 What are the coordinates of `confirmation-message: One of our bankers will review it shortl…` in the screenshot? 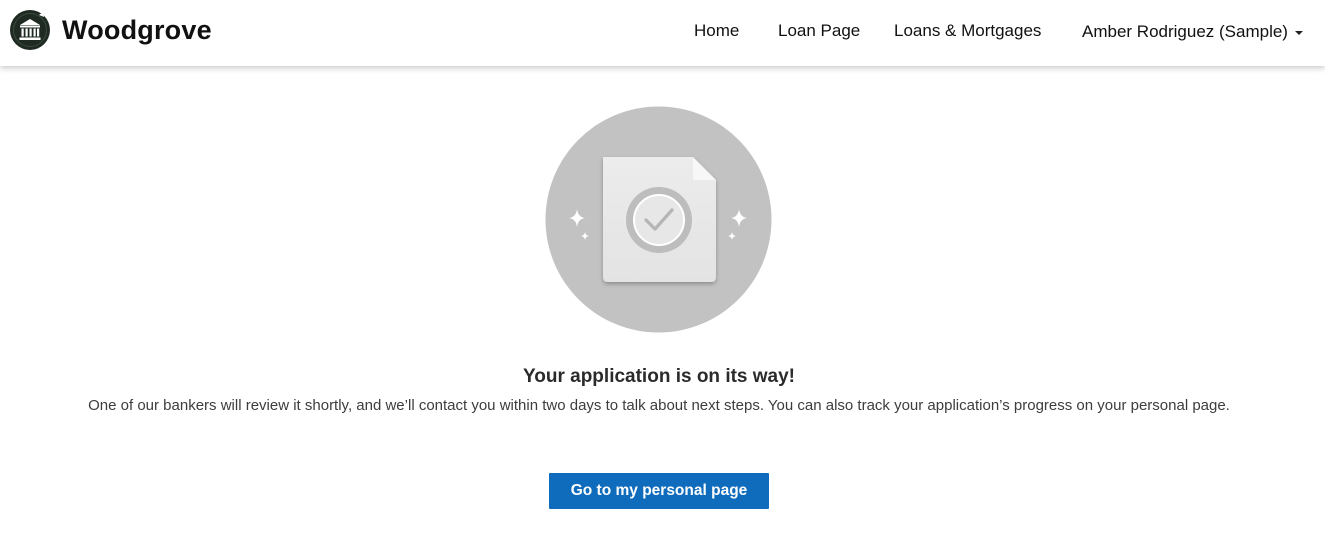 It's located at (659, 405).